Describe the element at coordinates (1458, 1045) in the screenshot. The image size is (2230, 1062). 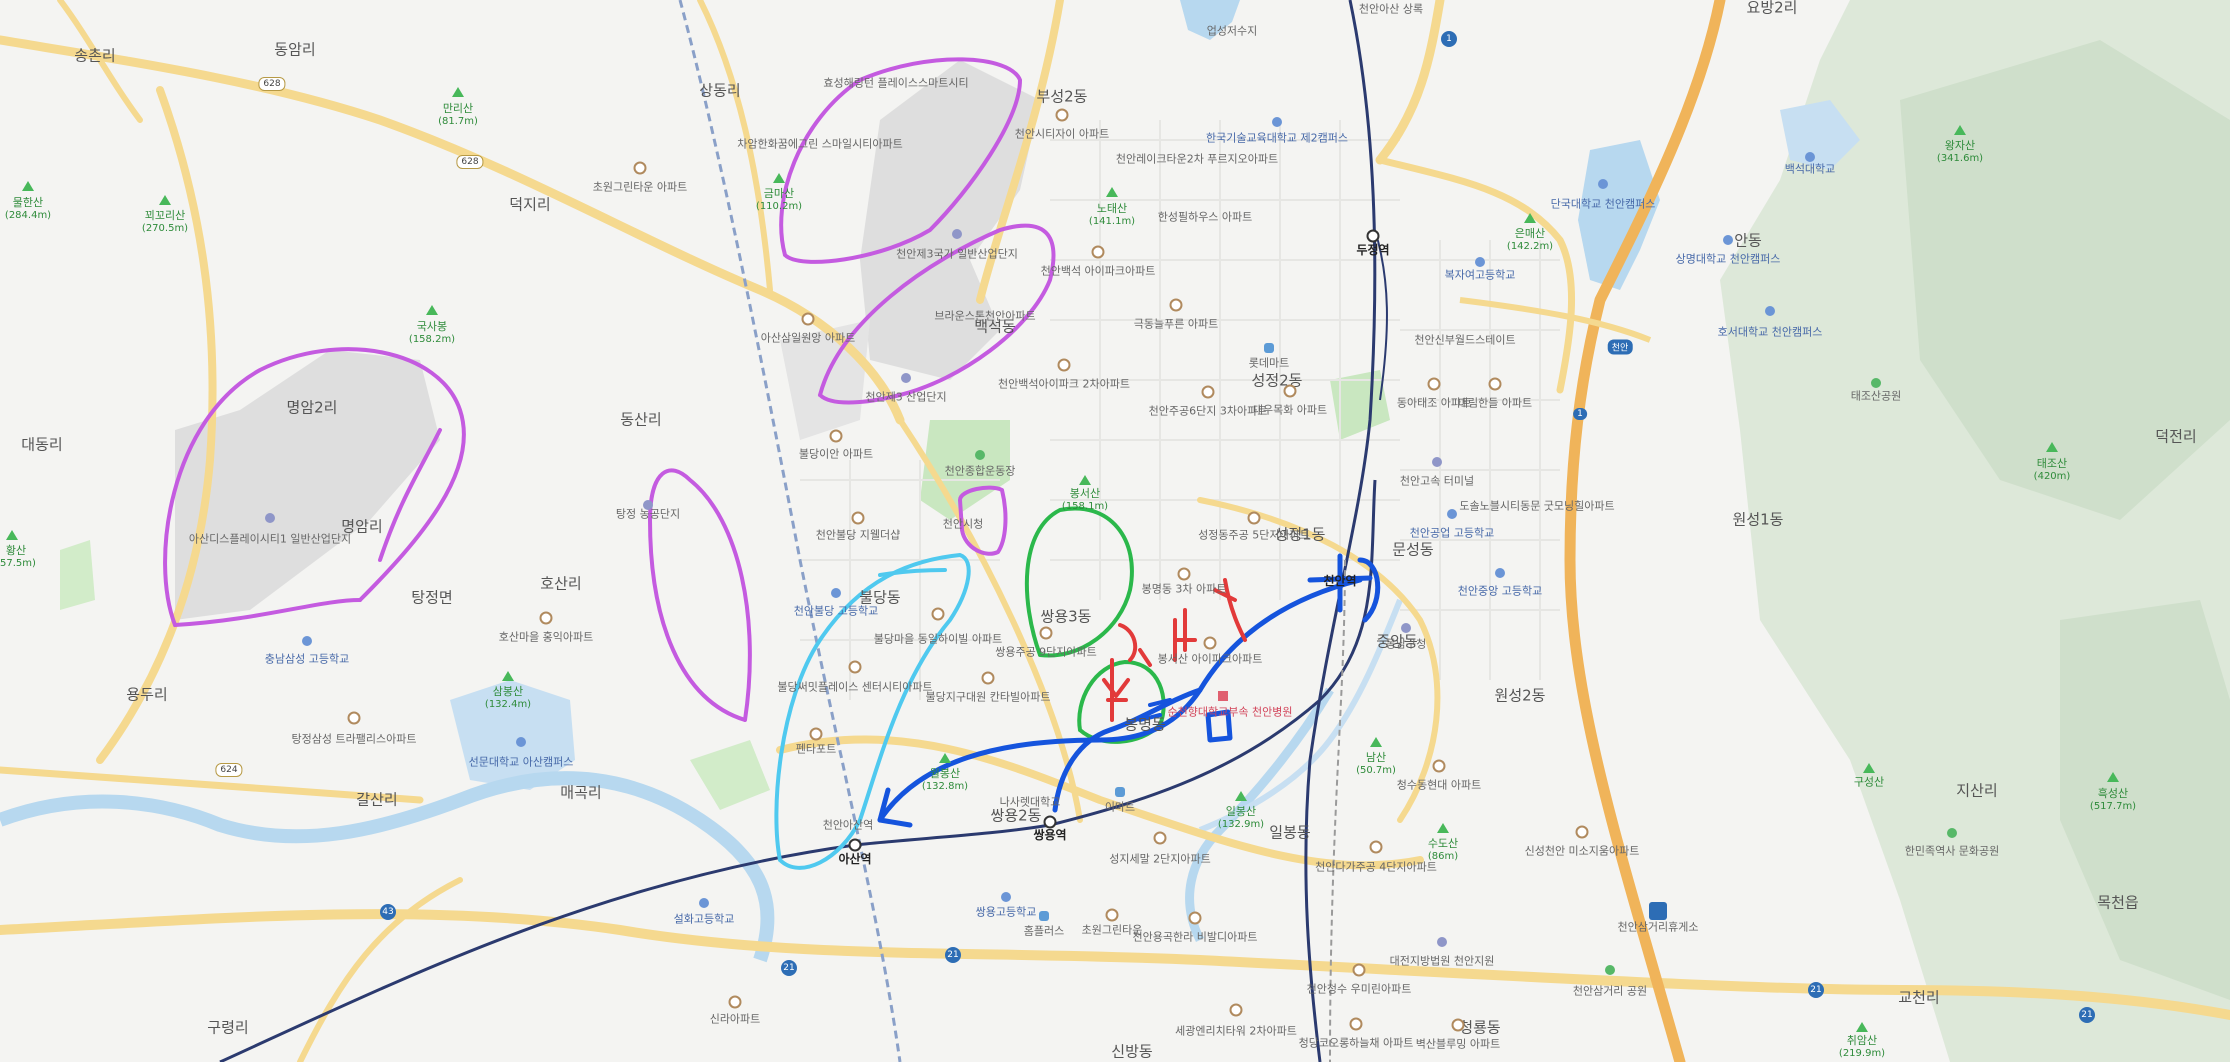
I see `poi-label: 벽산블루밍 아파트` at that location.